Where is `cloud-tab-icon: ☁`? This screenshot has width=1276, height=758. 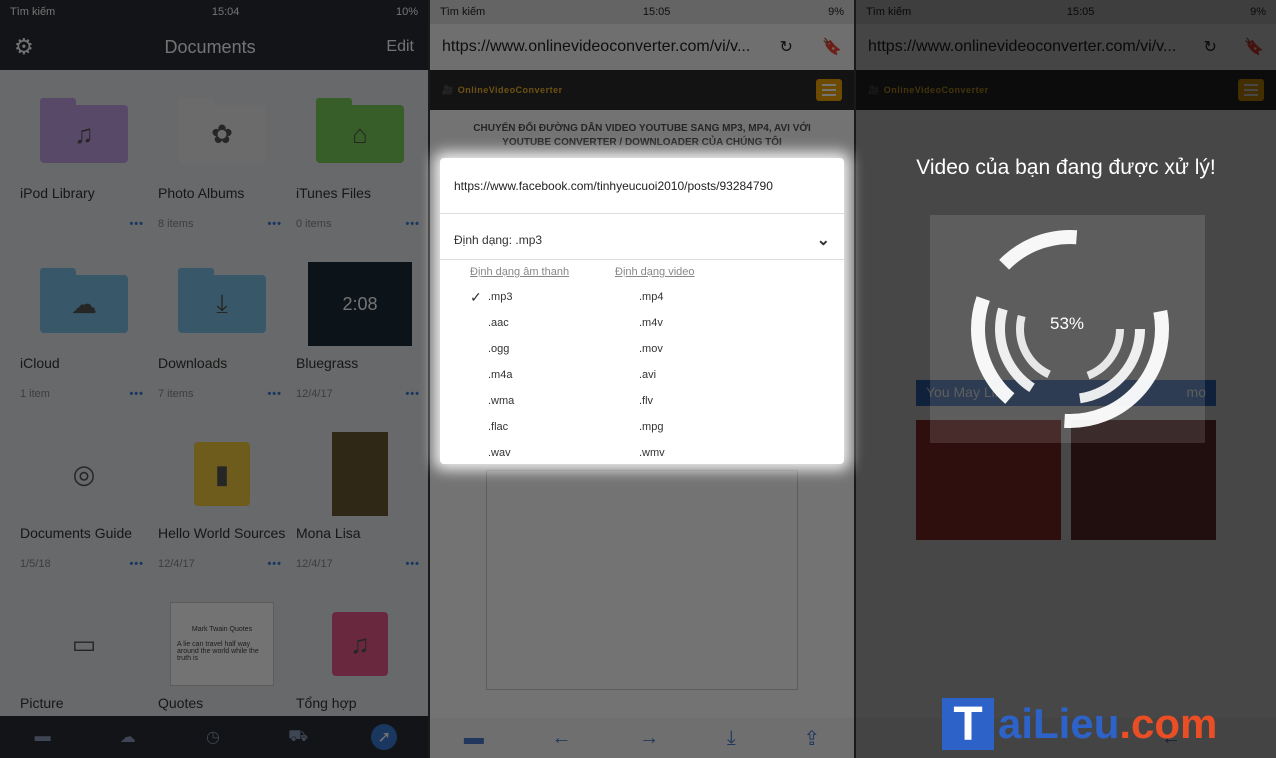 cloud-tab-icon: ☁ is located at coordinates (128, 737).